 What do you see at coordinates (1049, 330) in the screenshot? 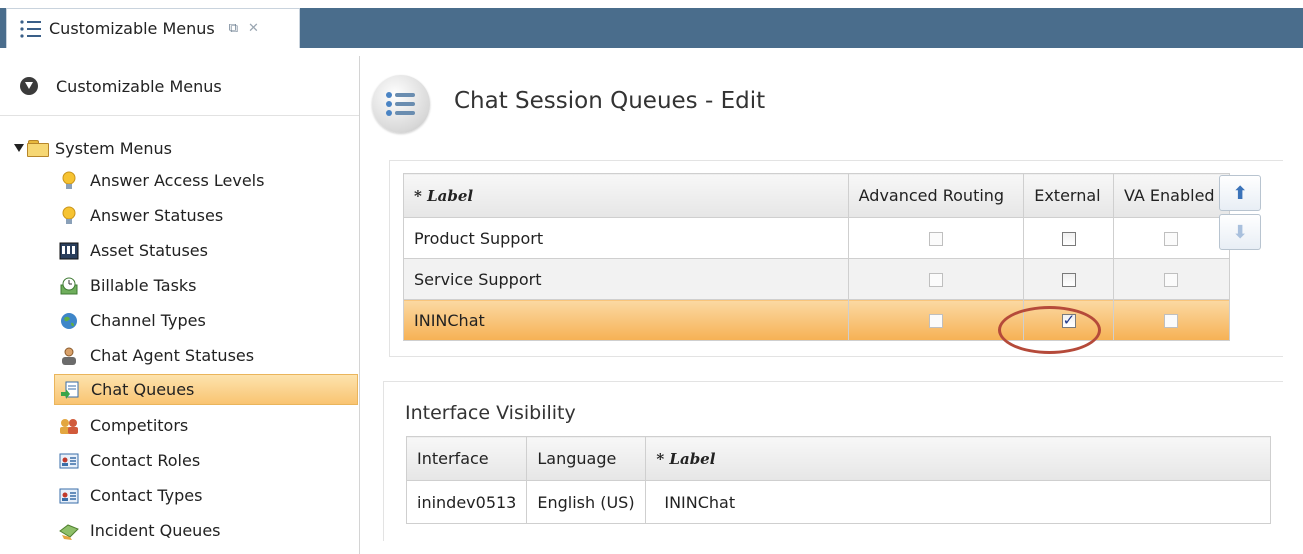
I see `highlight-ellipse` at bounding box center [1049, 330].